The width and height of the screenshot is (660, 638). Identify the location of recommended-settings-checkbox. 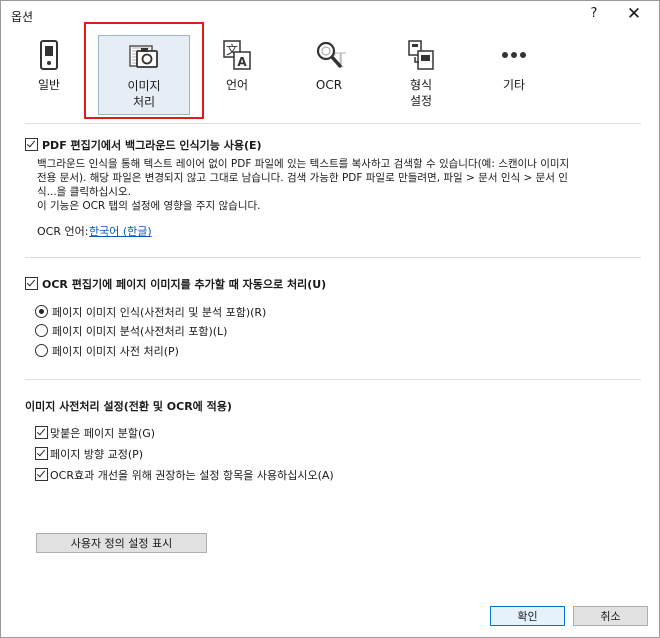
(41, 474).